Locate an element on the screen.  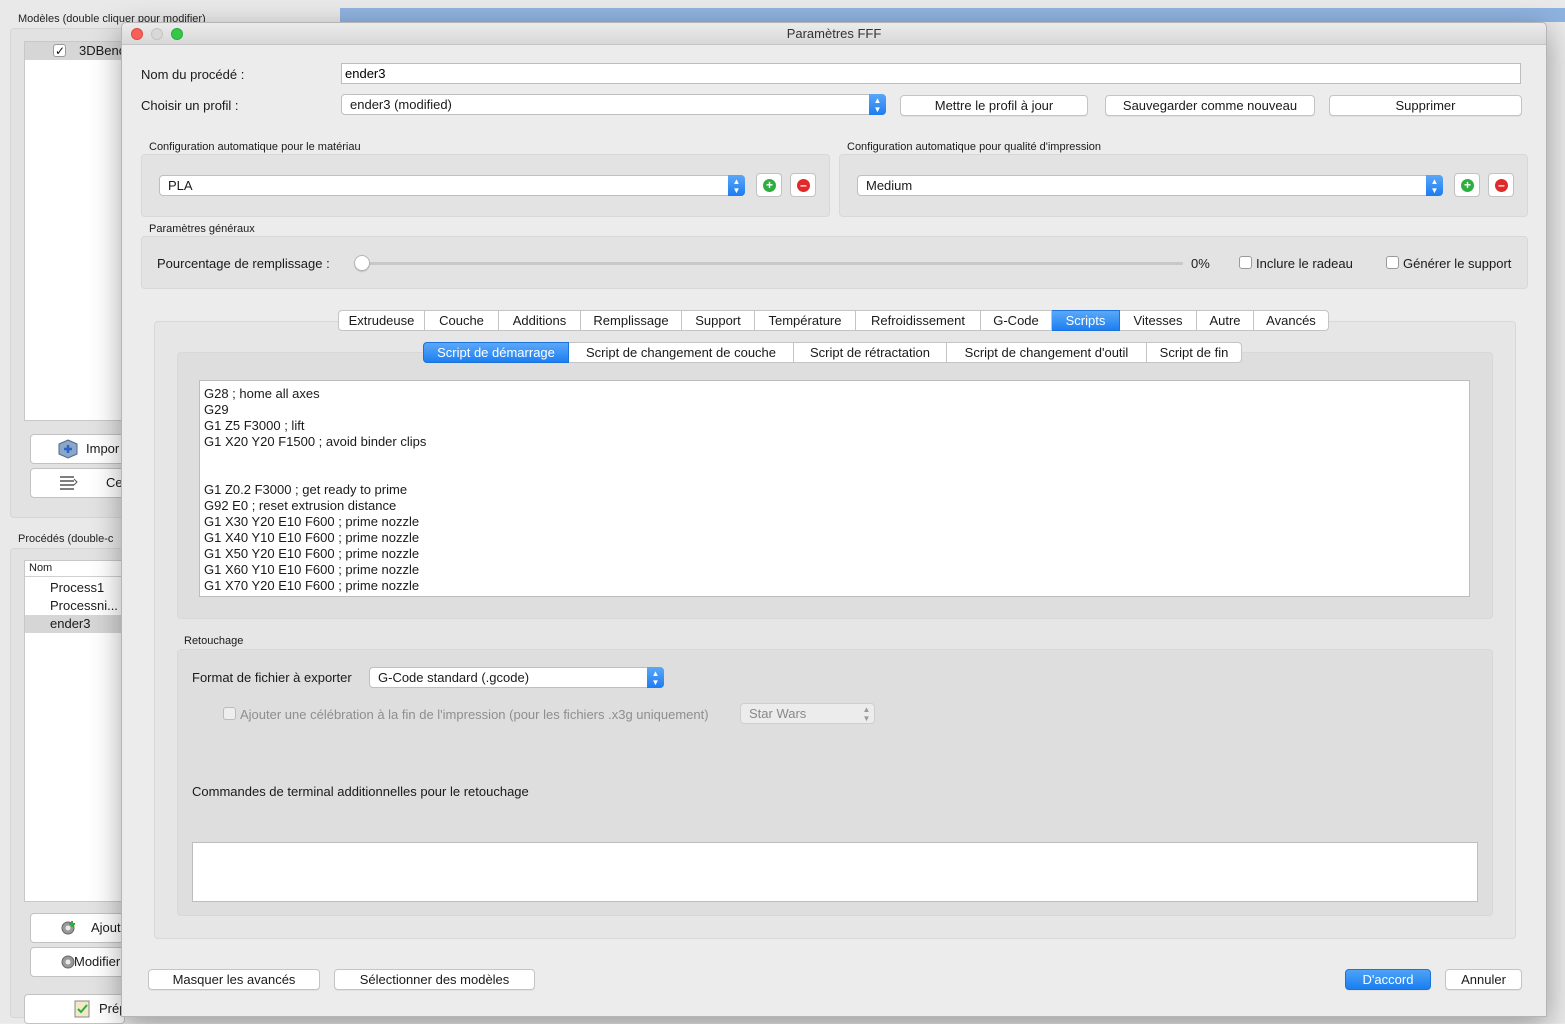
profile-select: ender3 (modified) ▲ ▼ is located at coordinates (613, 104).